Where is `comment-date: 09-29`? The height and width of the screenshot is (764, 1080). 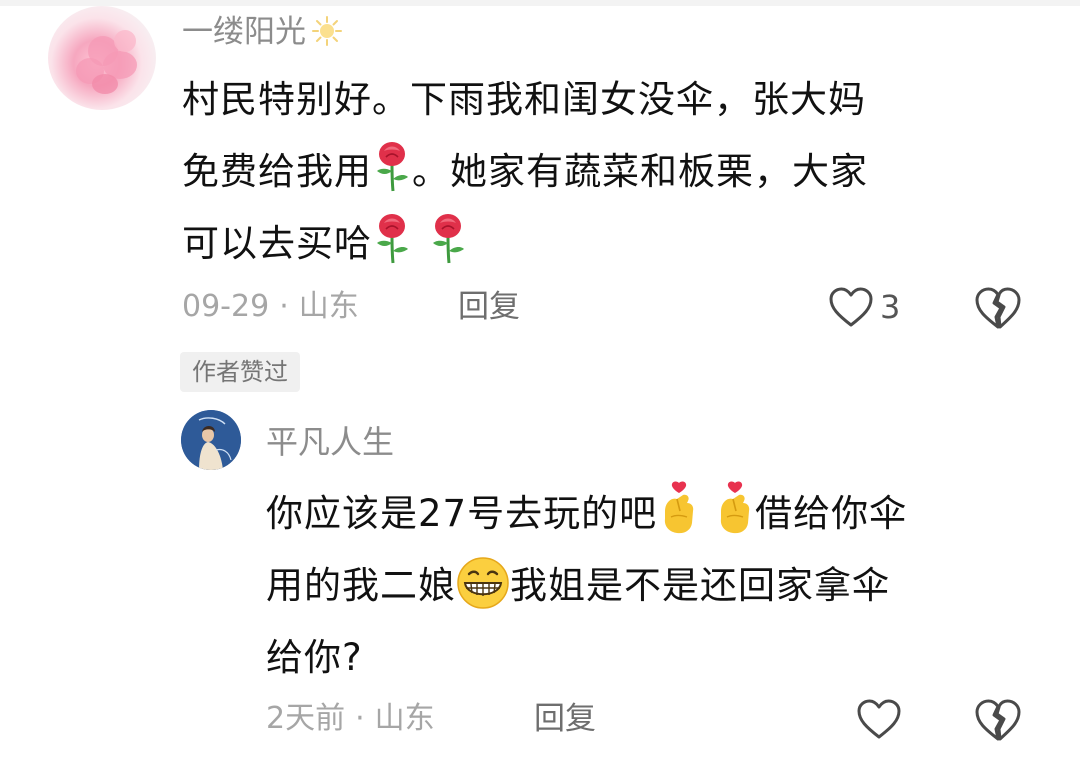 comment-date: 09-29 is located at coordinates (226, 306).